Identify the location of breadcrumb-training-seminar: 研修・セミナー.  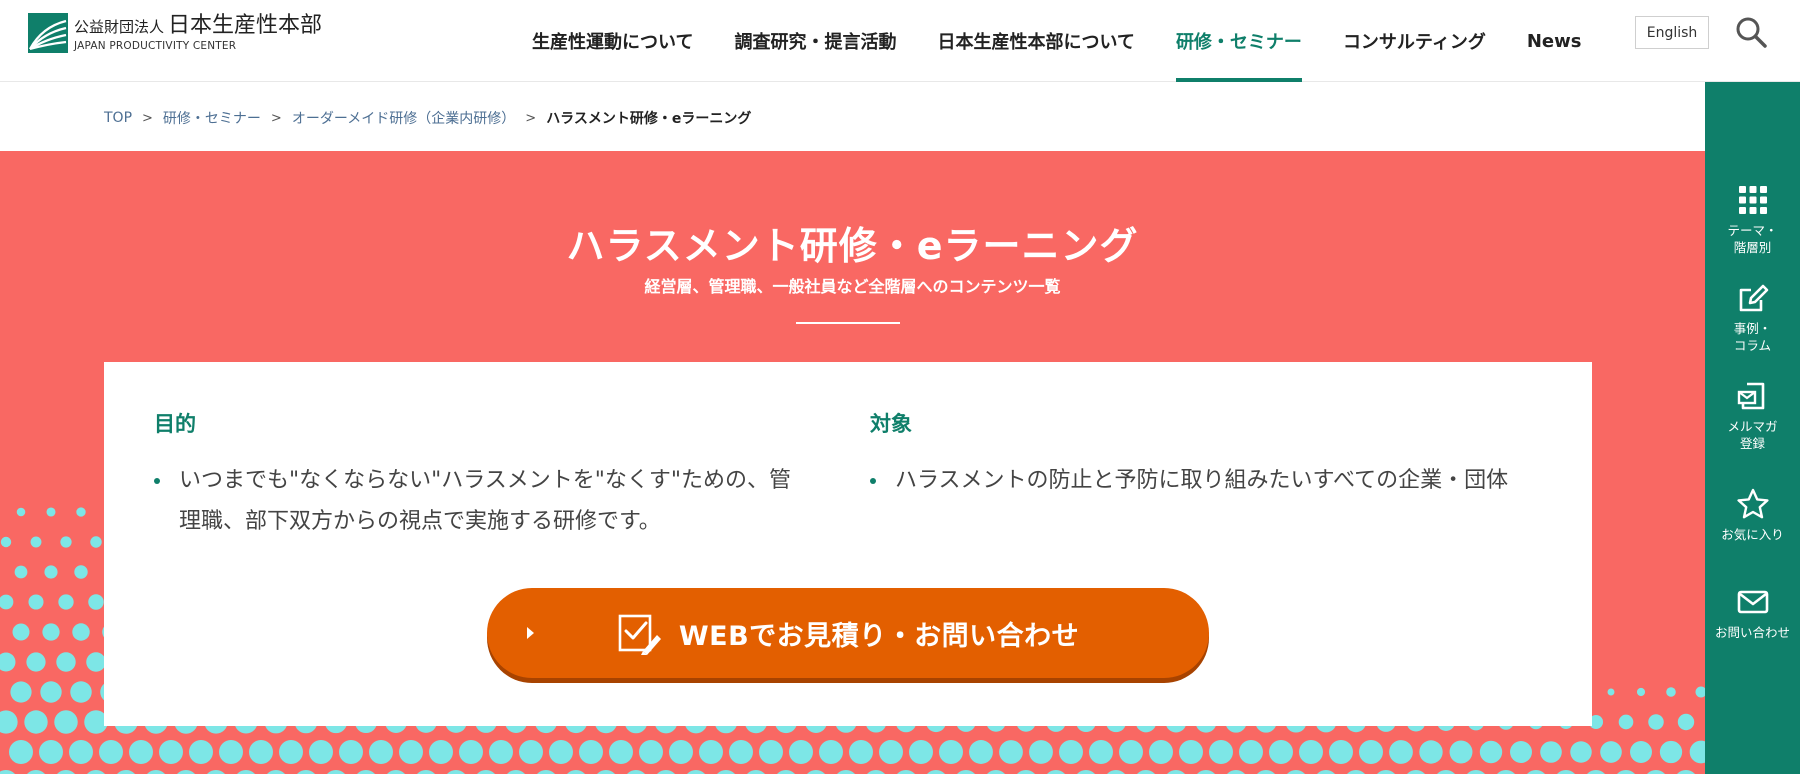
(212, 118).